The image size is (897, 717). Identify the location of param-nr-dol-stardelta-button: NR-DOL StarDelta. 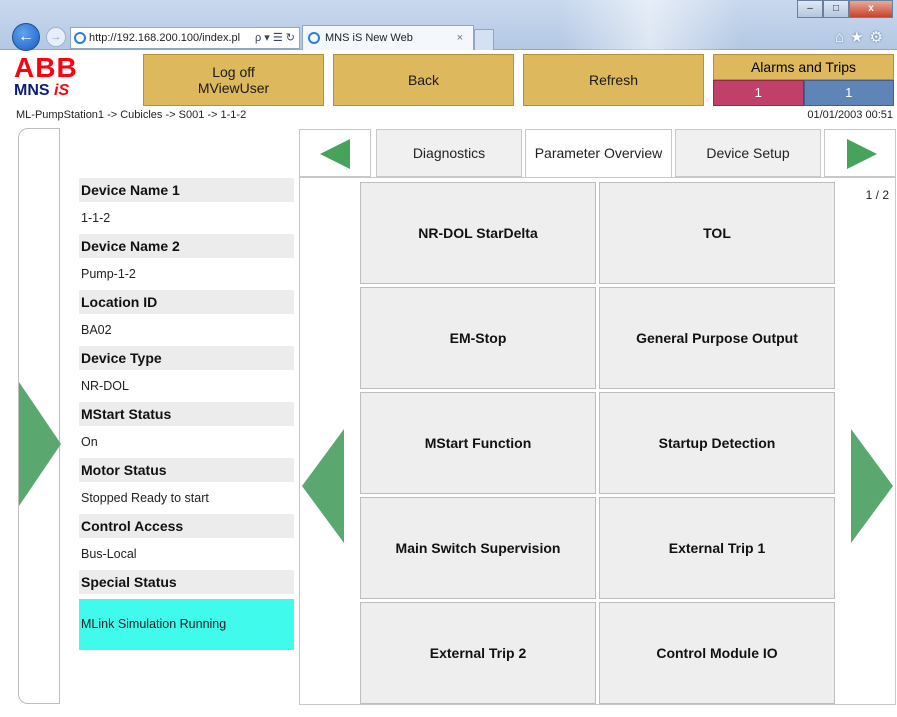
(478, 233).